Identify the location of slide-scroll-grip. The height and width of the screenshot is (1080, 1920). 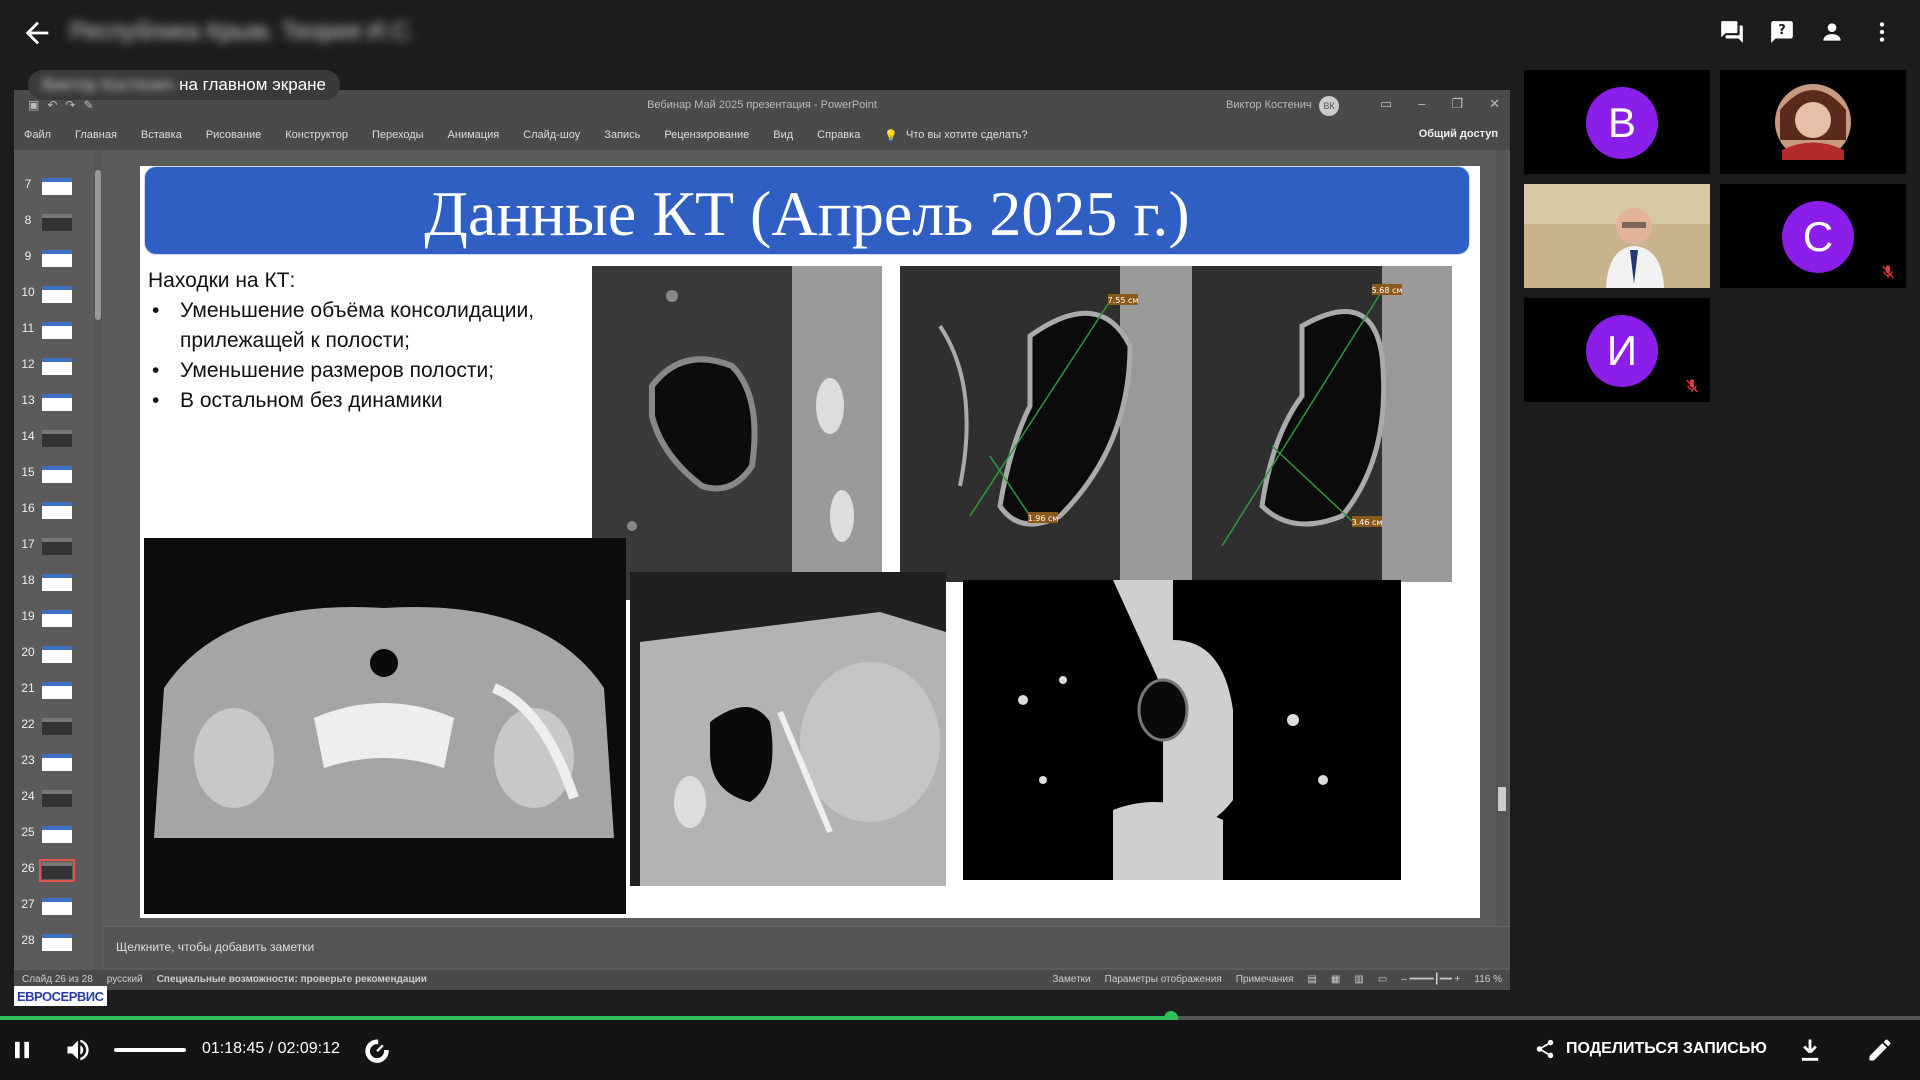
(1502, 799).